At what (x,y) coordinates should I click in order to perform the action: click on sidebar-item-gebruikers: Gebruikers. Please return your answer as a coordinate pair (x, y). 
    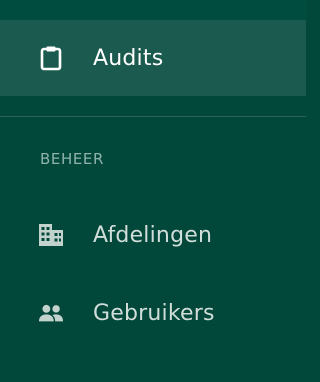
    Looking at the image, I should click on (153, 313).